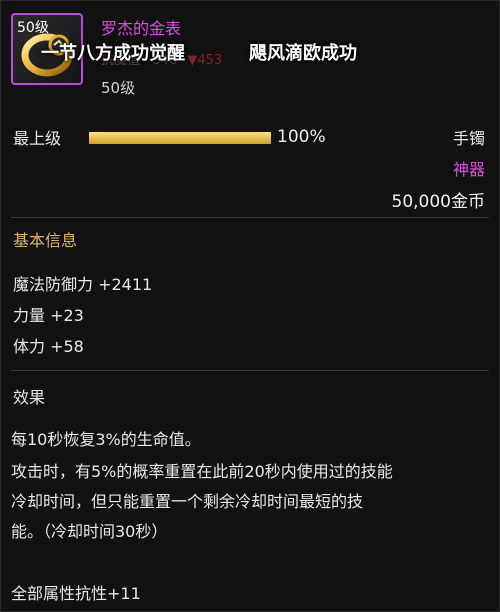 Image resolution: width=500 pixels, height=612 pixels. I want to click on grade-progress-bar, so click(180, 138).